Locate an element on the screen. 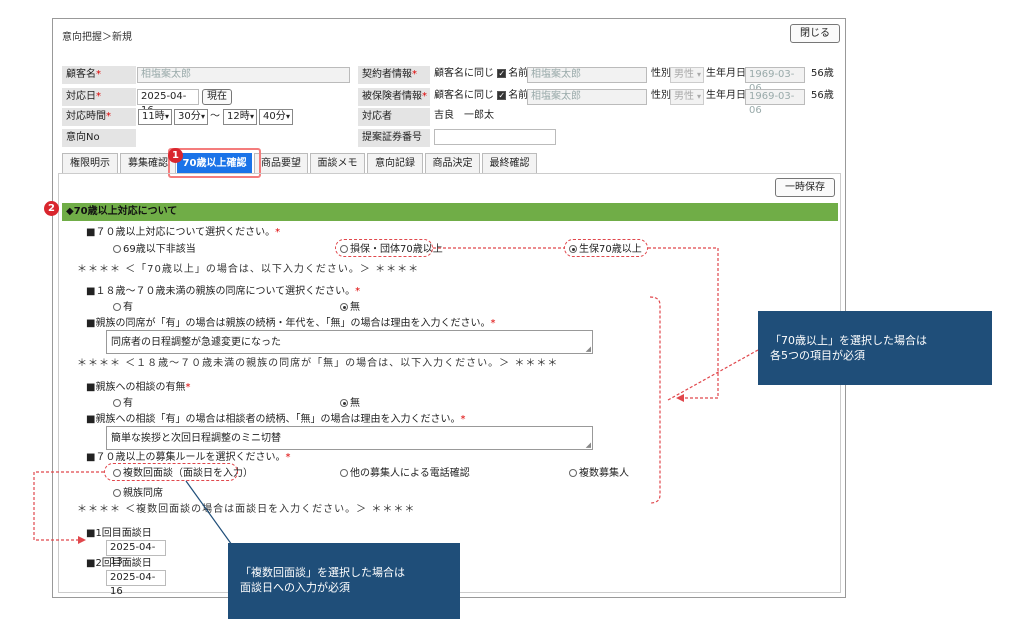 Image resolution: width=1024 pixels, height=630 pixels. close-button: 閉じる is located at coordinates (815, 33).